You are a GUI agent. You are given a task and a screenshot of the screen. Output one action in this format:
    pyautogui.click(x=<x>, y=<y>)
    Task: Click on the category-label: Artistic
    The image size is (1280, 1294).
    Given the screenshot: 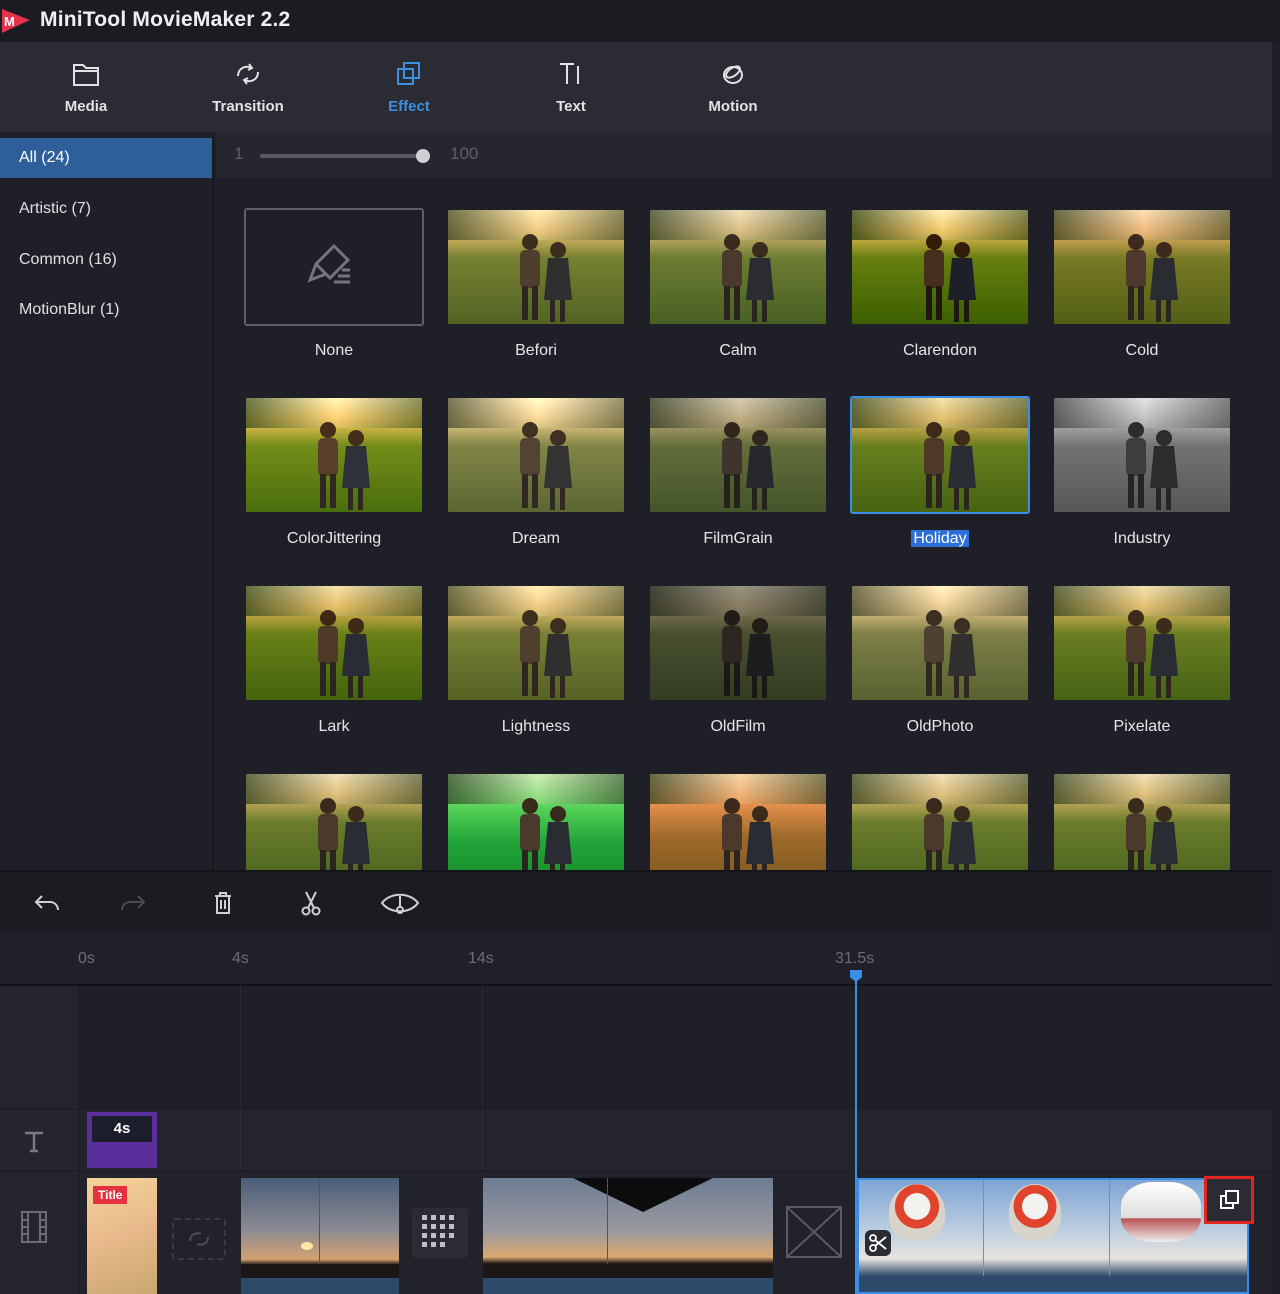 What is the action you would take?
    pyautogui.click(x=43, y=208)
    